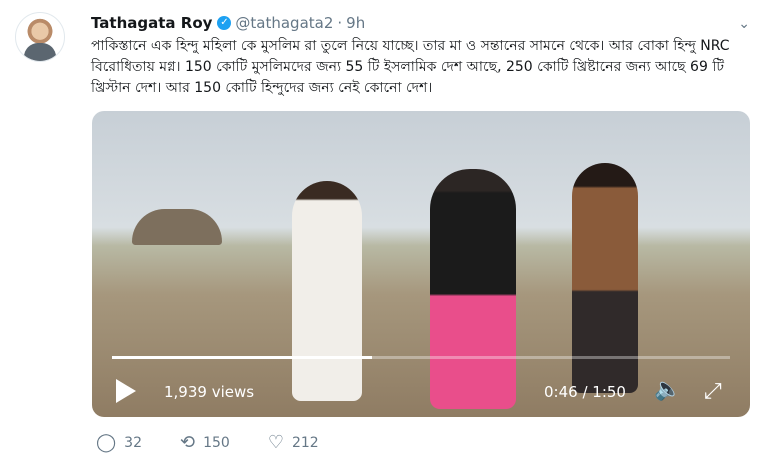 This screenshot has height=460, width=770. Describe the element at coordinates (177, 227) in the screenshot. I see `video-background-hut` at that location.